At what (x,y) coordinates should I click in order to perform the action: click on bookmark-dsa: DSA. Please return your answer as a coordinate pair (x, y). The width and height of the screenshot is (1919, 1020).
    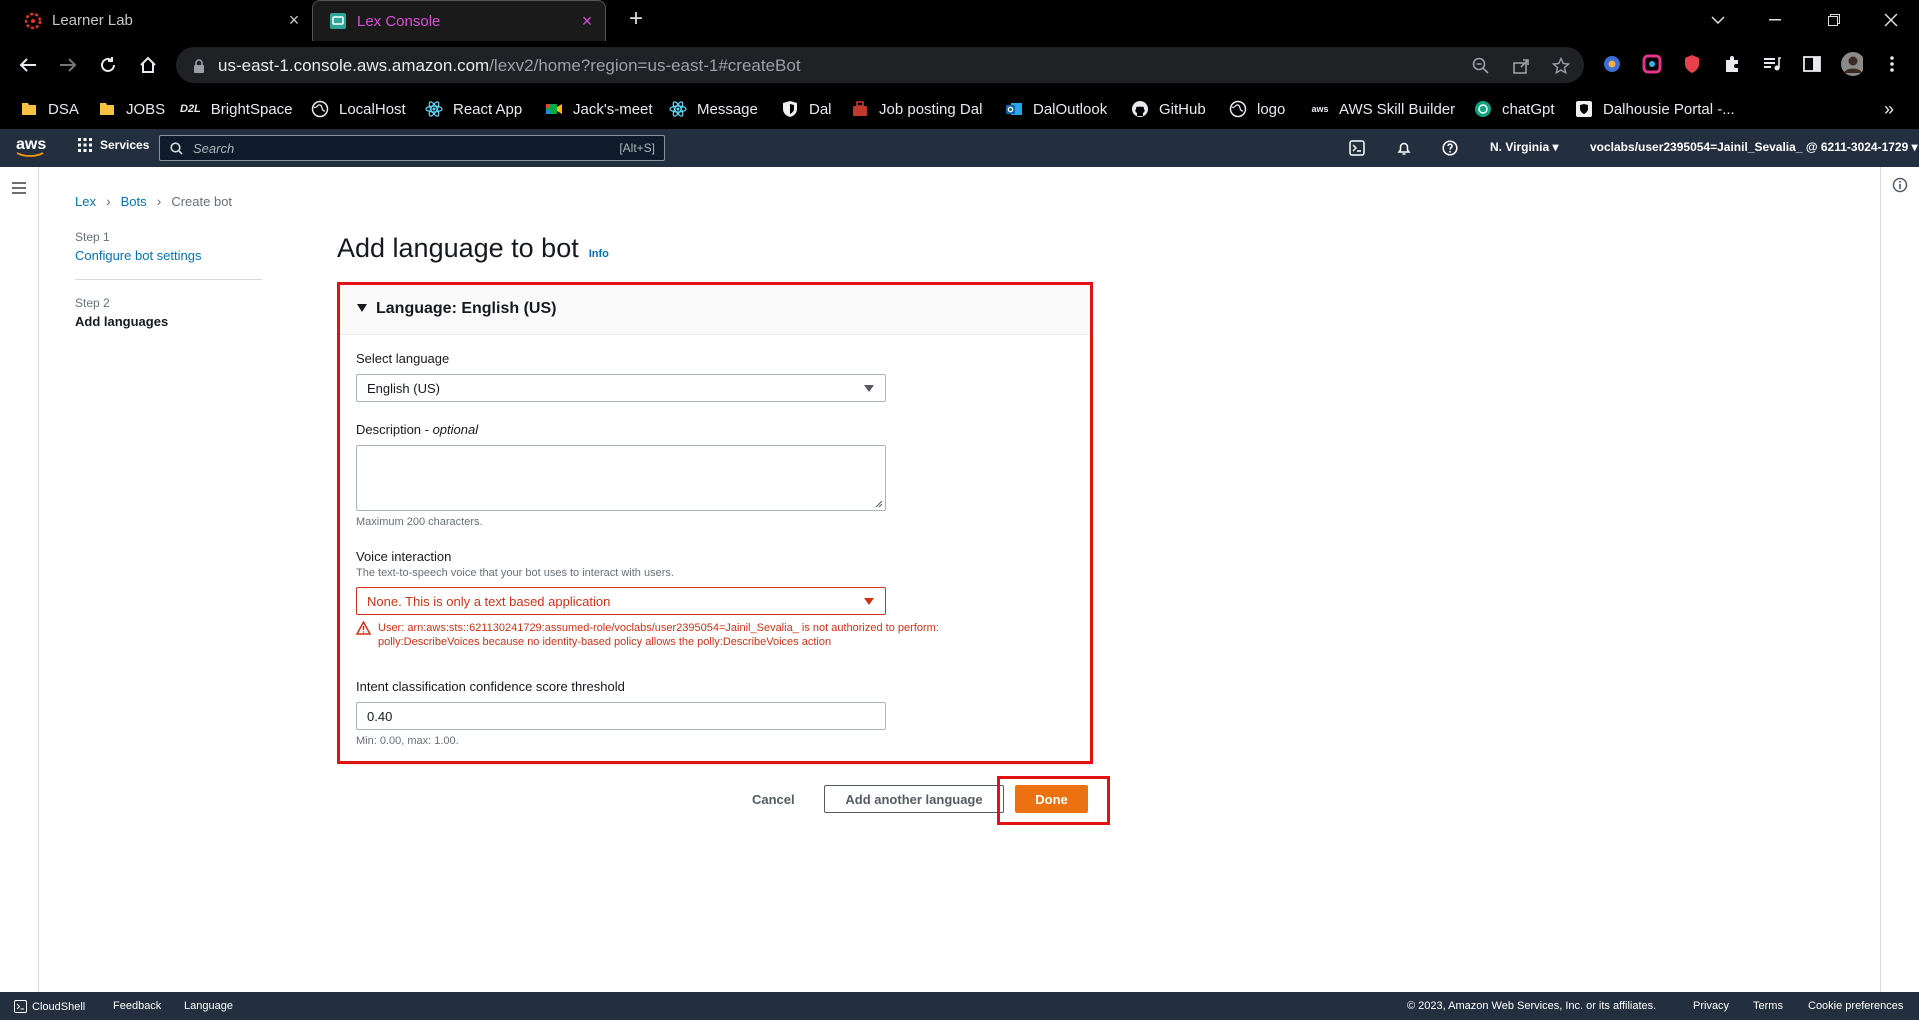
    Looking at the image, I should click on (49, 109).